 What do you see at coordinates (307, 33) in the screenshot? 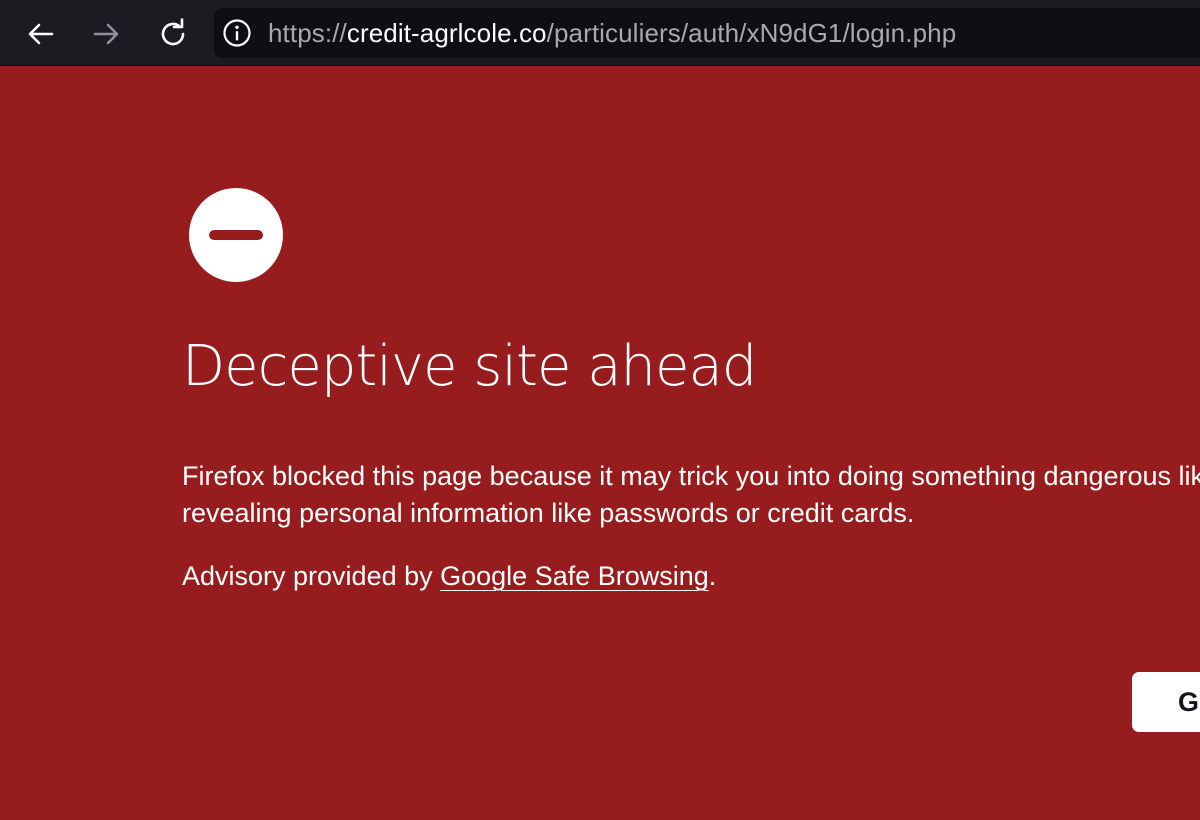
I see `url-prefix: https://` at bounding box center [307, 33].